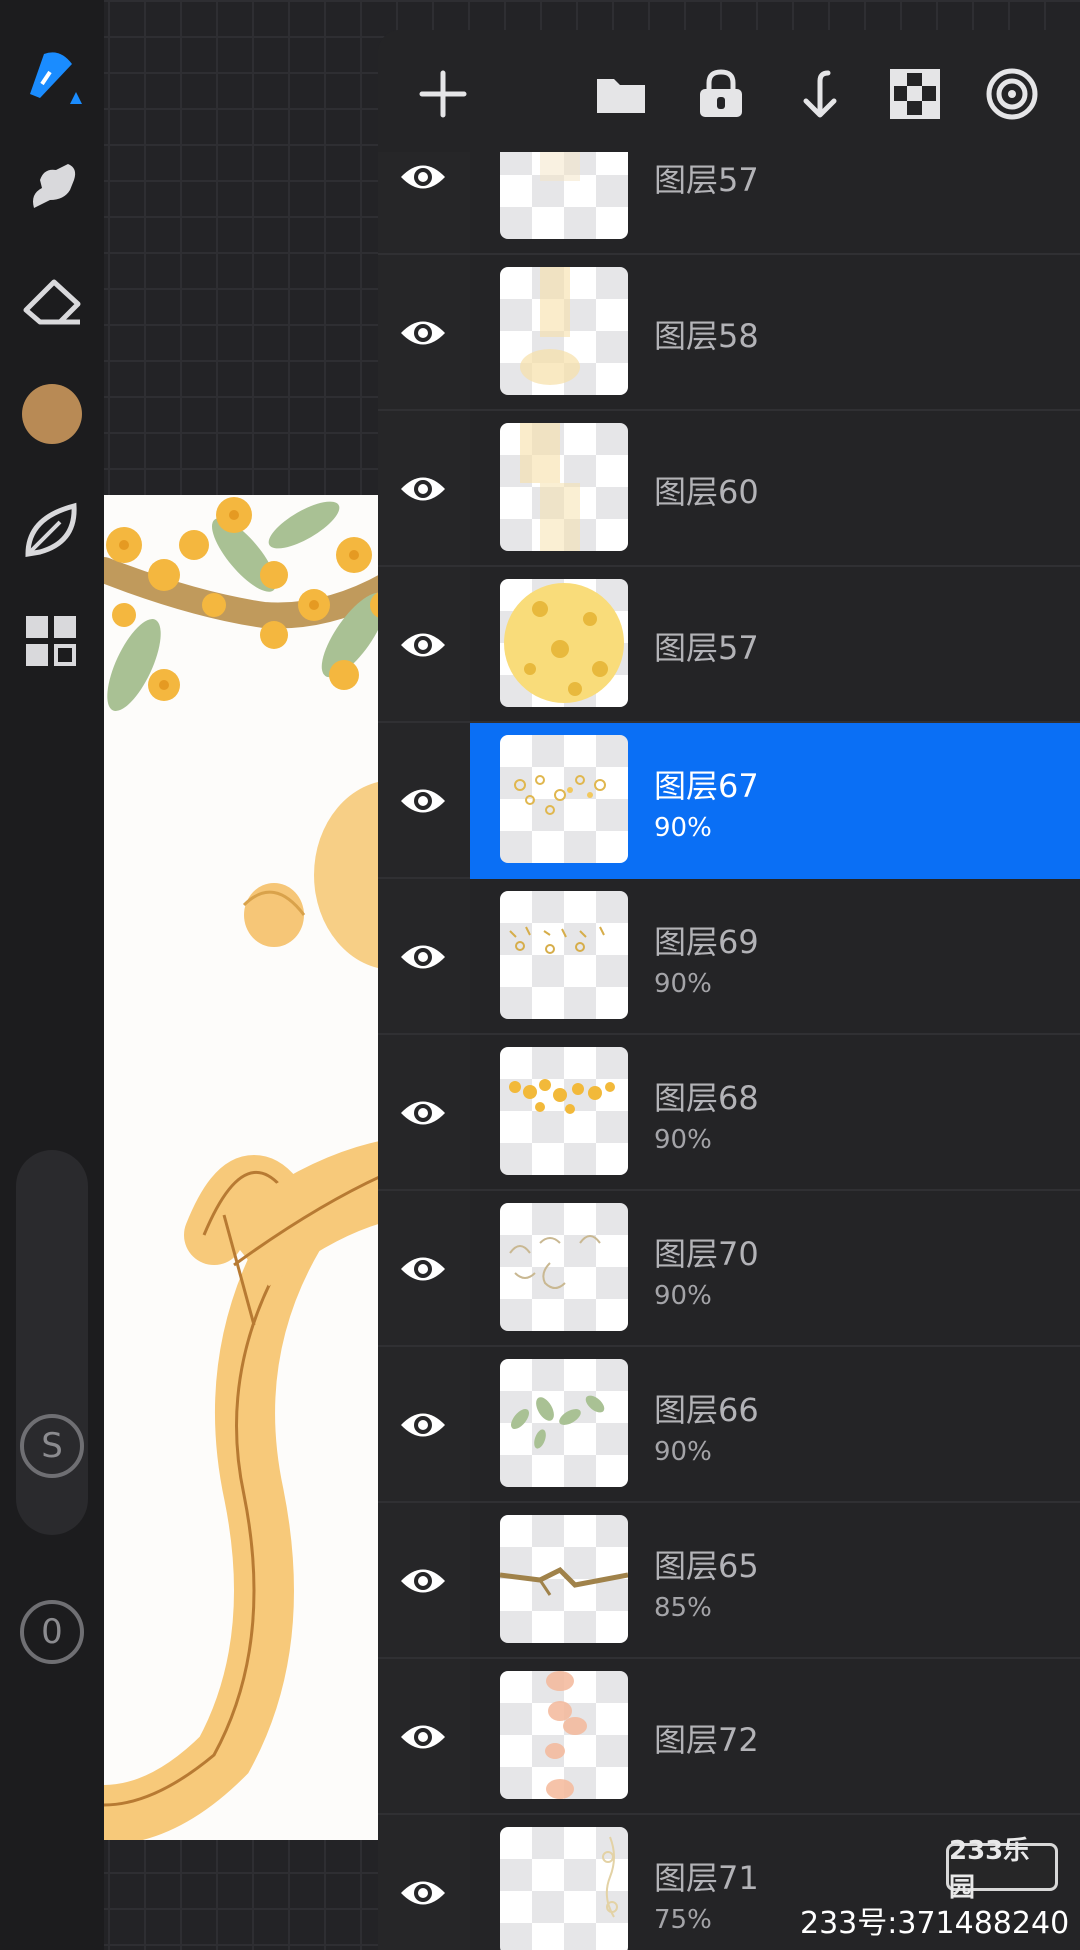  What do you see at coordinates (52, 1632) in the screenshot?
I see `zero-button: 0` at bounding box center [52, 1632].